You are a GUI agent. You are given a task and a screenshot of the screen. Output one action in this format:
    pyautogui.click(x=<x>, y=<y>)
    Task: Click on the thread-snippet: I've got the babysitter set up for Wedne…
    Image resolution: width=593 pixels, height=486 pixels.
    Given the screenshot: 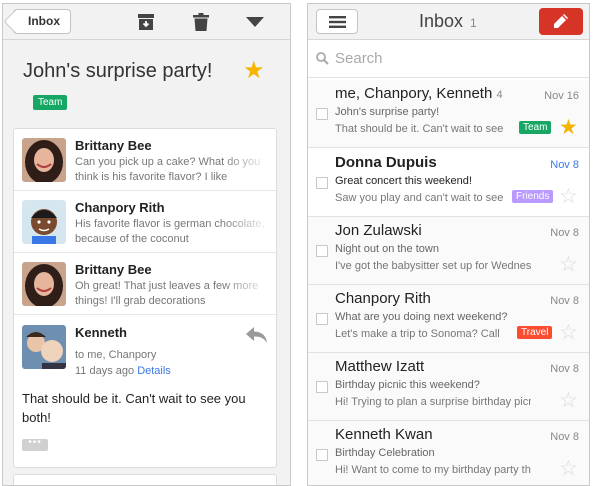 What is the action you would take?
    pyautogui.click(x=433, y=266)
    